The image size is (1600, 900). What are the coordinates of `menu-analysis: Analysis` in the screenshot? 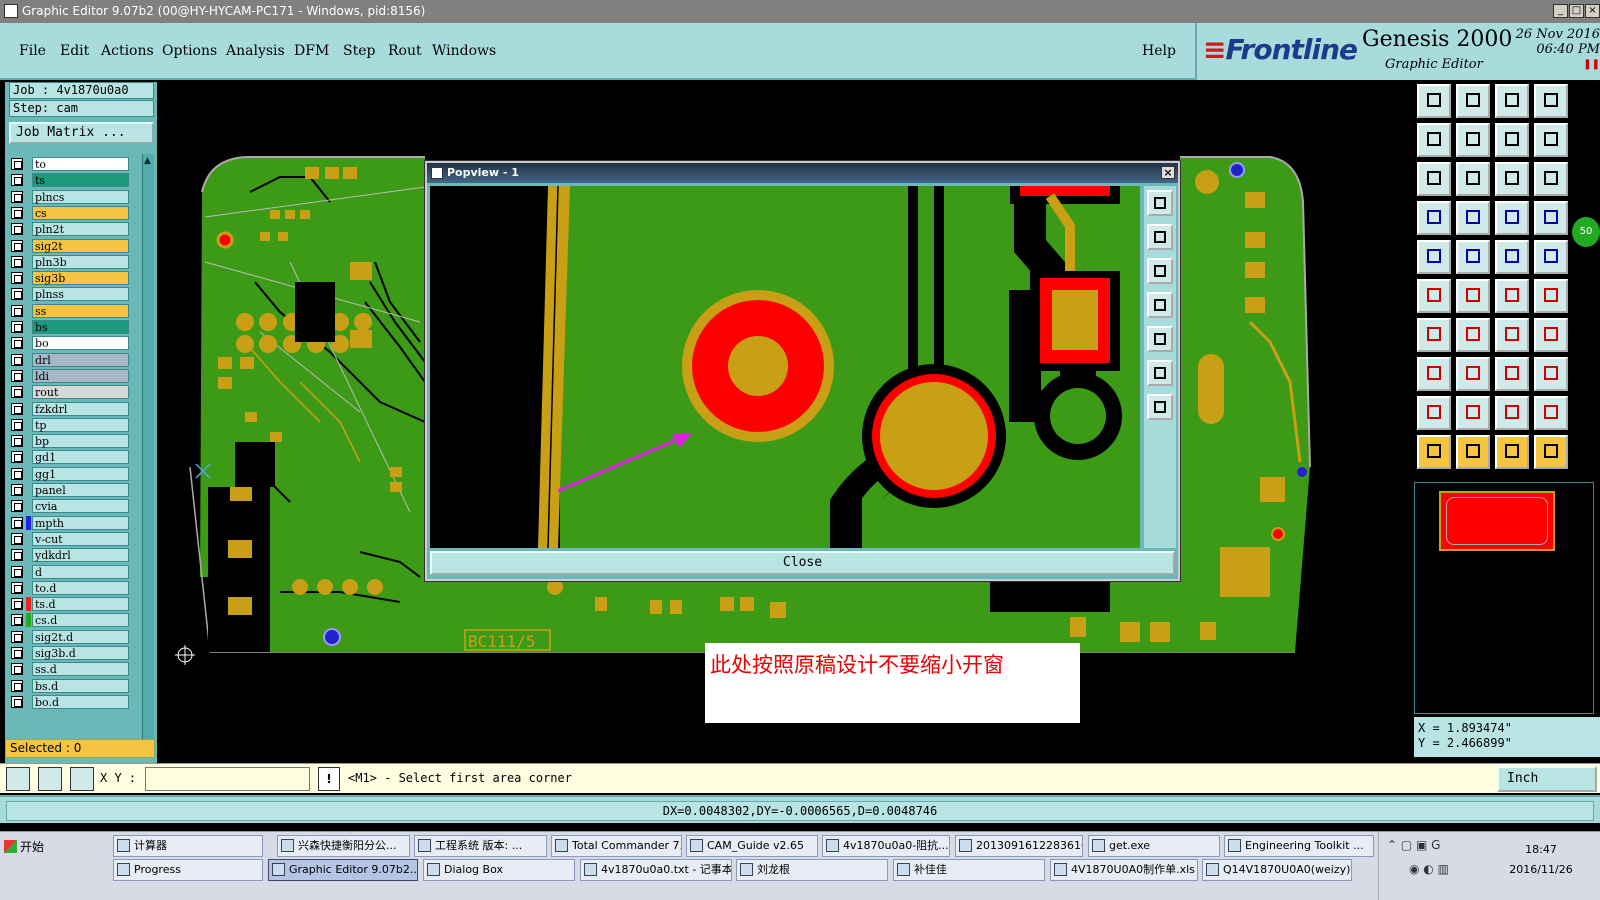 It's located at (255, 51).